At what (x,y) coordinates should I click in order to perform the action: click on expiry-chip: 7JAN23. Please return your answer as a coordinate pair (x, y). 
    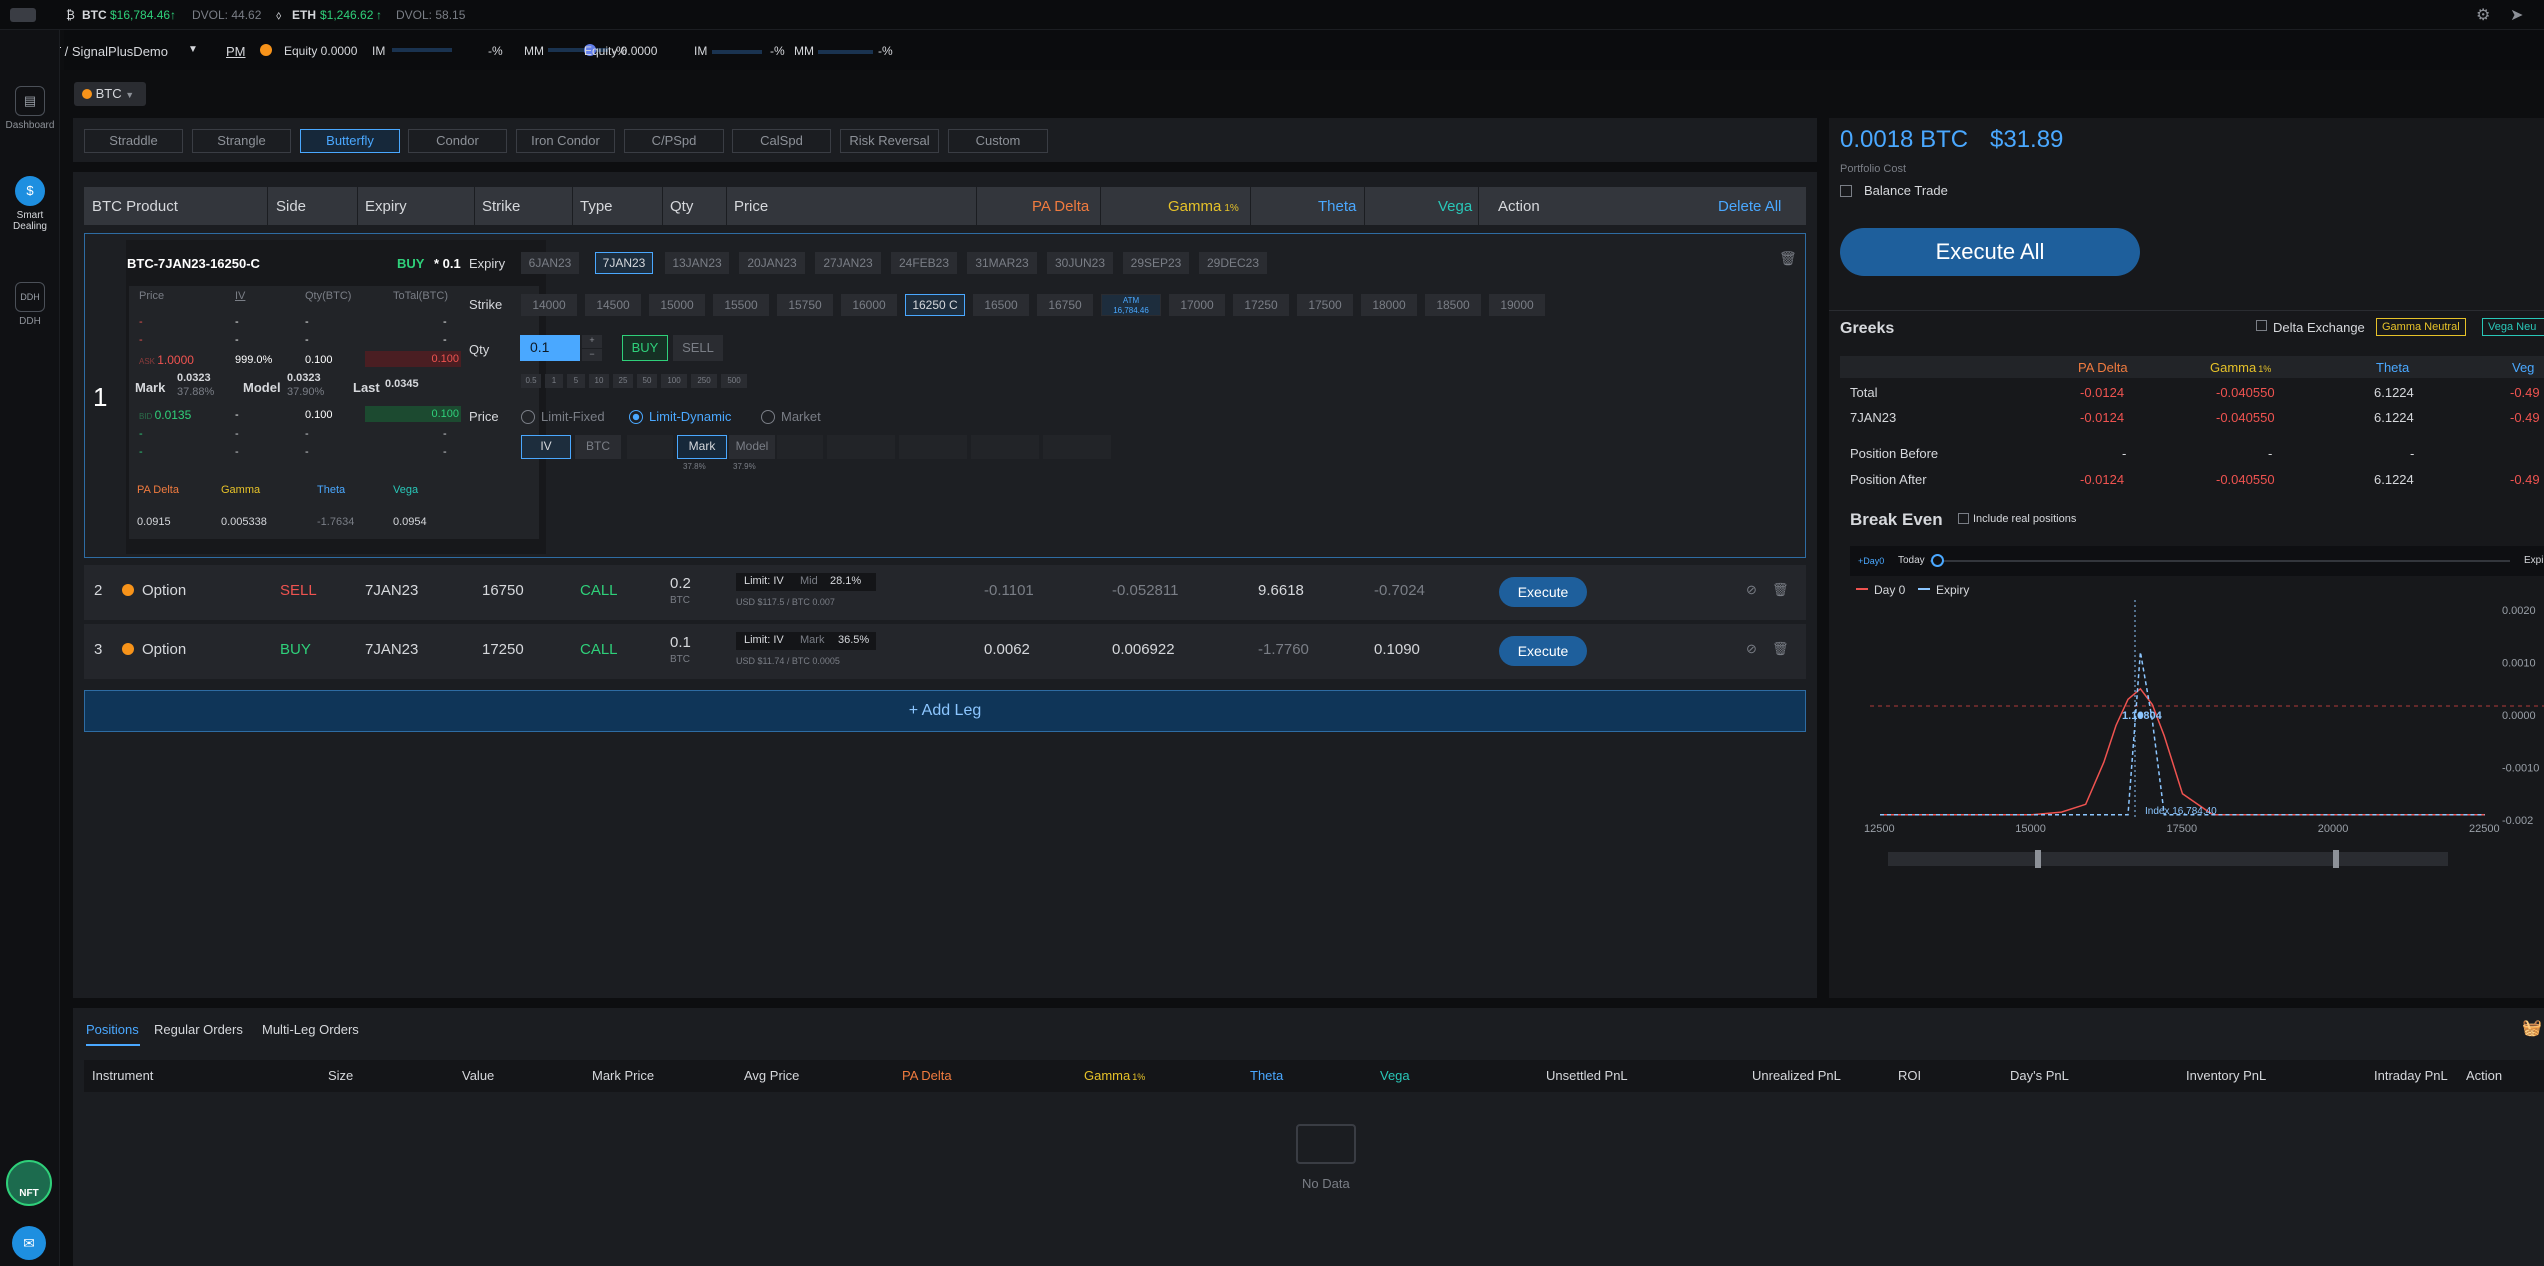
    Looking at the image, I should click on (624, 263).